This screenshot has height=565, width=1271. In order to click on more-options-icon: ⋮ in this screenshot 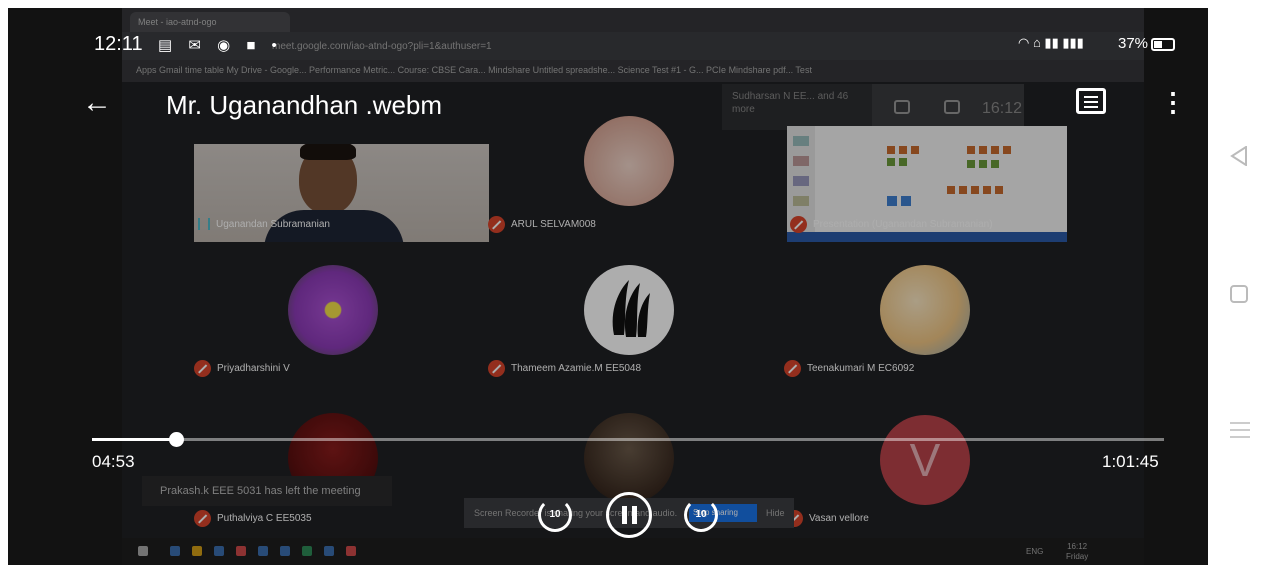, I will do `click(1173, 103)`.